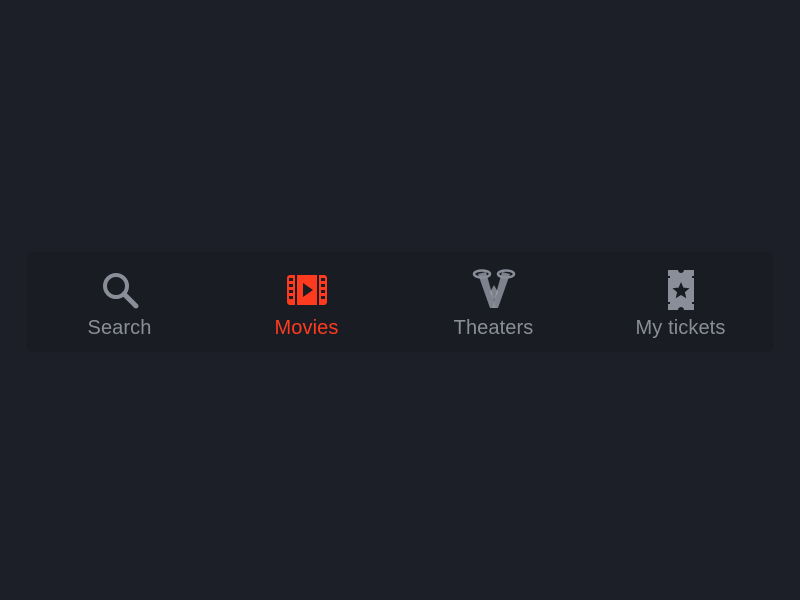  What do you see at coordinates (307, 290) in the screenshot?
I see `film-icon` at bounding box center [307, 290].